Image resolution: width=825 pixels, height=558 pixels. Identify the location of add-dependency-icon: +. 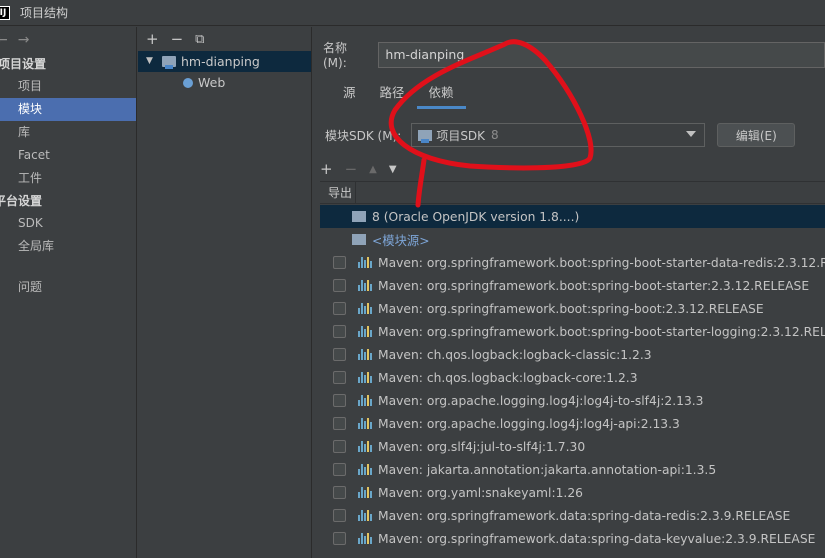
(326, 169).